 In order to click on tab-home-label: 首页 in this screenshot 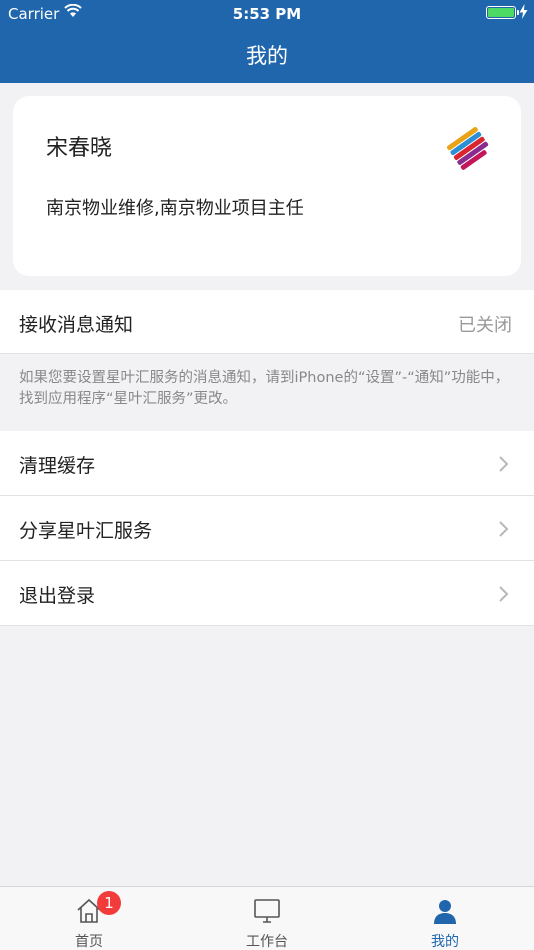, I will do `click(89, 942)`.